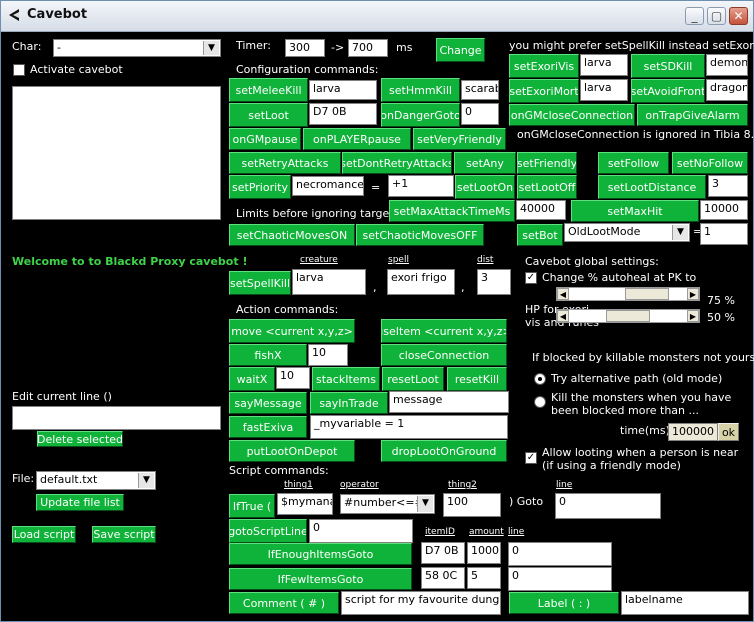  Describe the element at coordinates (305, 504) in the screenshot. I see `iftrue-thing1-input: $mymana$` at that location.